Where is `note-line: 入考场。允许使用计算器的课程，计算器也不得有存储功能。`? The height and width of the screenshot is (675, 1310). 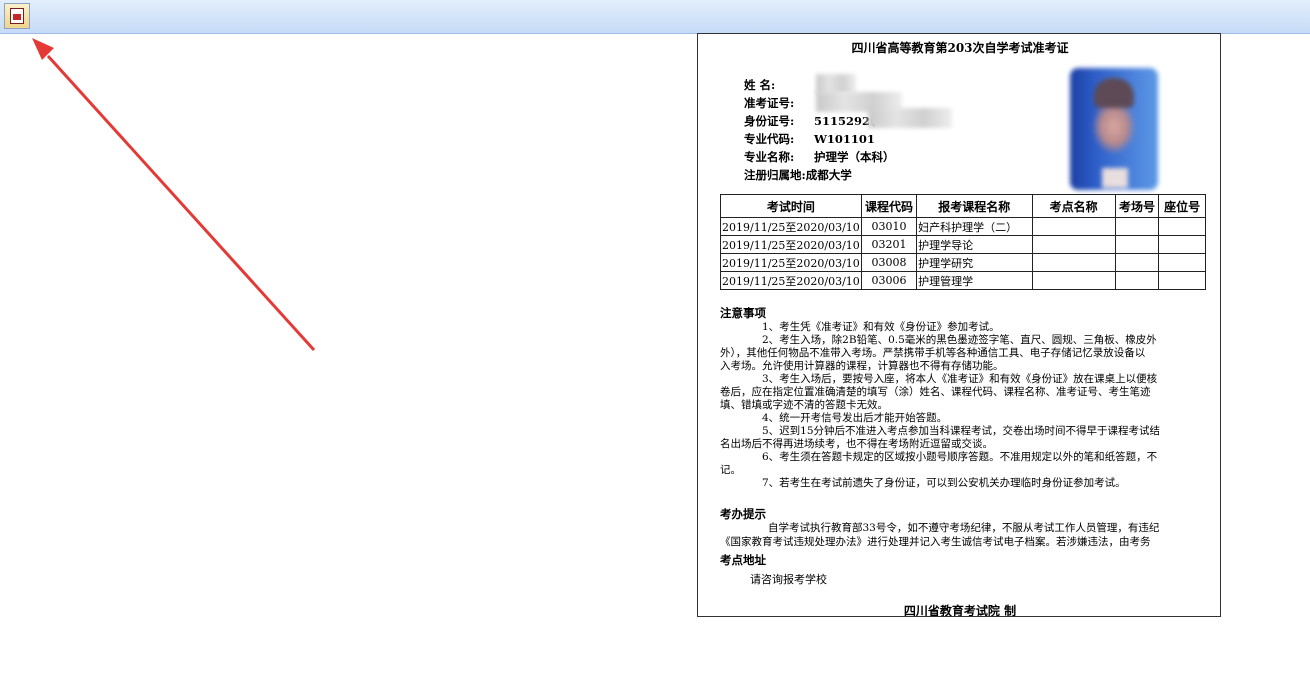 note-line: 入考场。允许使用计算器的课程，计算器也不得有存储功能。 is located at coordinates (862, 366).